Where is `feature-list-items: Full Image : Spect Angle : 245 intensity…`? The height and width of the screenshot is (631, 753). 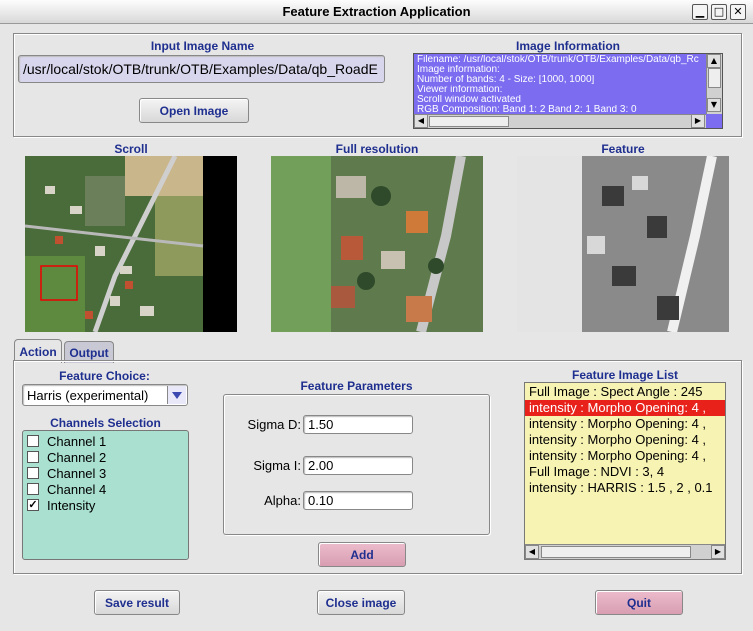 feature-list-items: Full Image : Spect Angle : 245 intensity… is located at coordinates (625, 464).